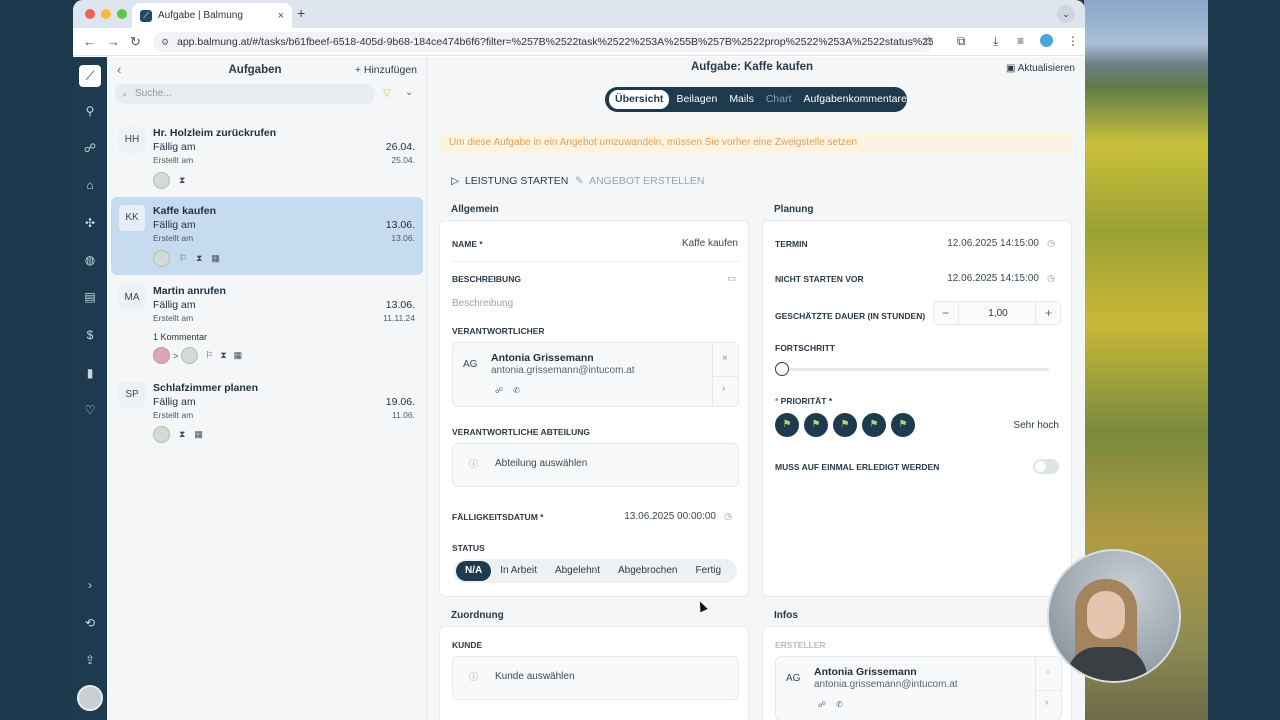  What do you see at coordinates (816, 425) in the screenshot?
I see `priority-flag-2-icon: ⚑` at bounding box center [816, 425].